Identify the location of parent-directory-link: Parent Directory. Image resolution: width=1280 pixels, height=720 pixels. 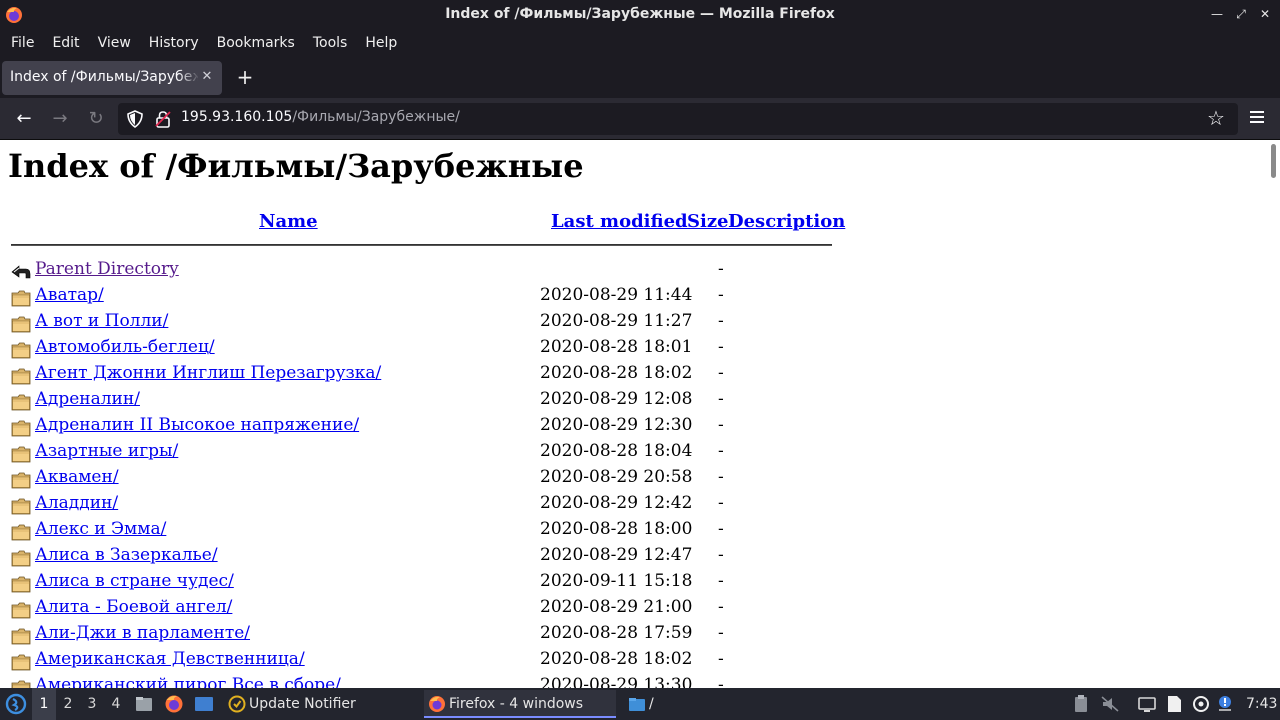
(107, 269).